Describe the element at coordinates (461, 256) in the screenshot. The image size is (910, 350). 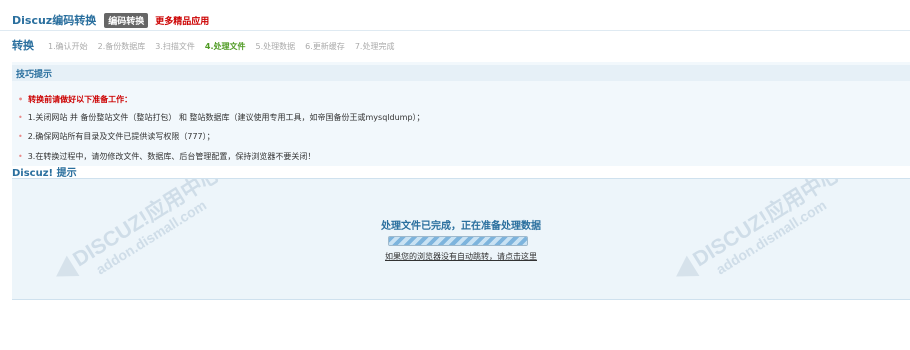
I see `redirect-link: 如果您的浏览器没有自动跳转，请点击这里` at that location.